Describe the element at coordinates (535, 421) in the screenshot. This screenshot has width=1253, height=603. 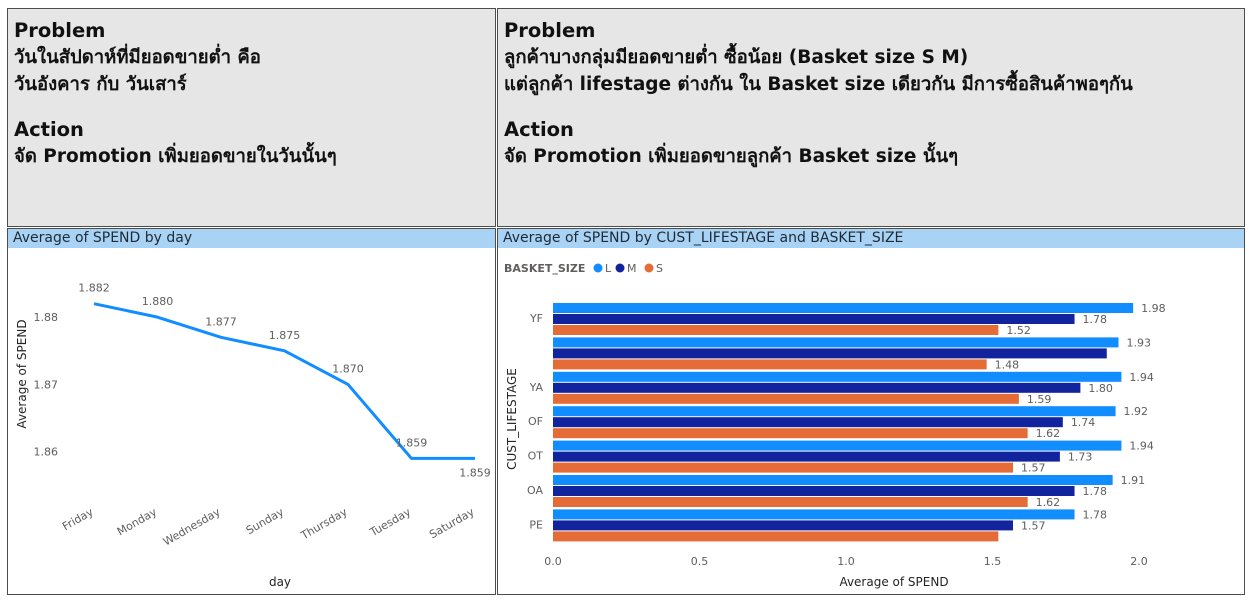
I see `y-tick-label: OF` at that location.